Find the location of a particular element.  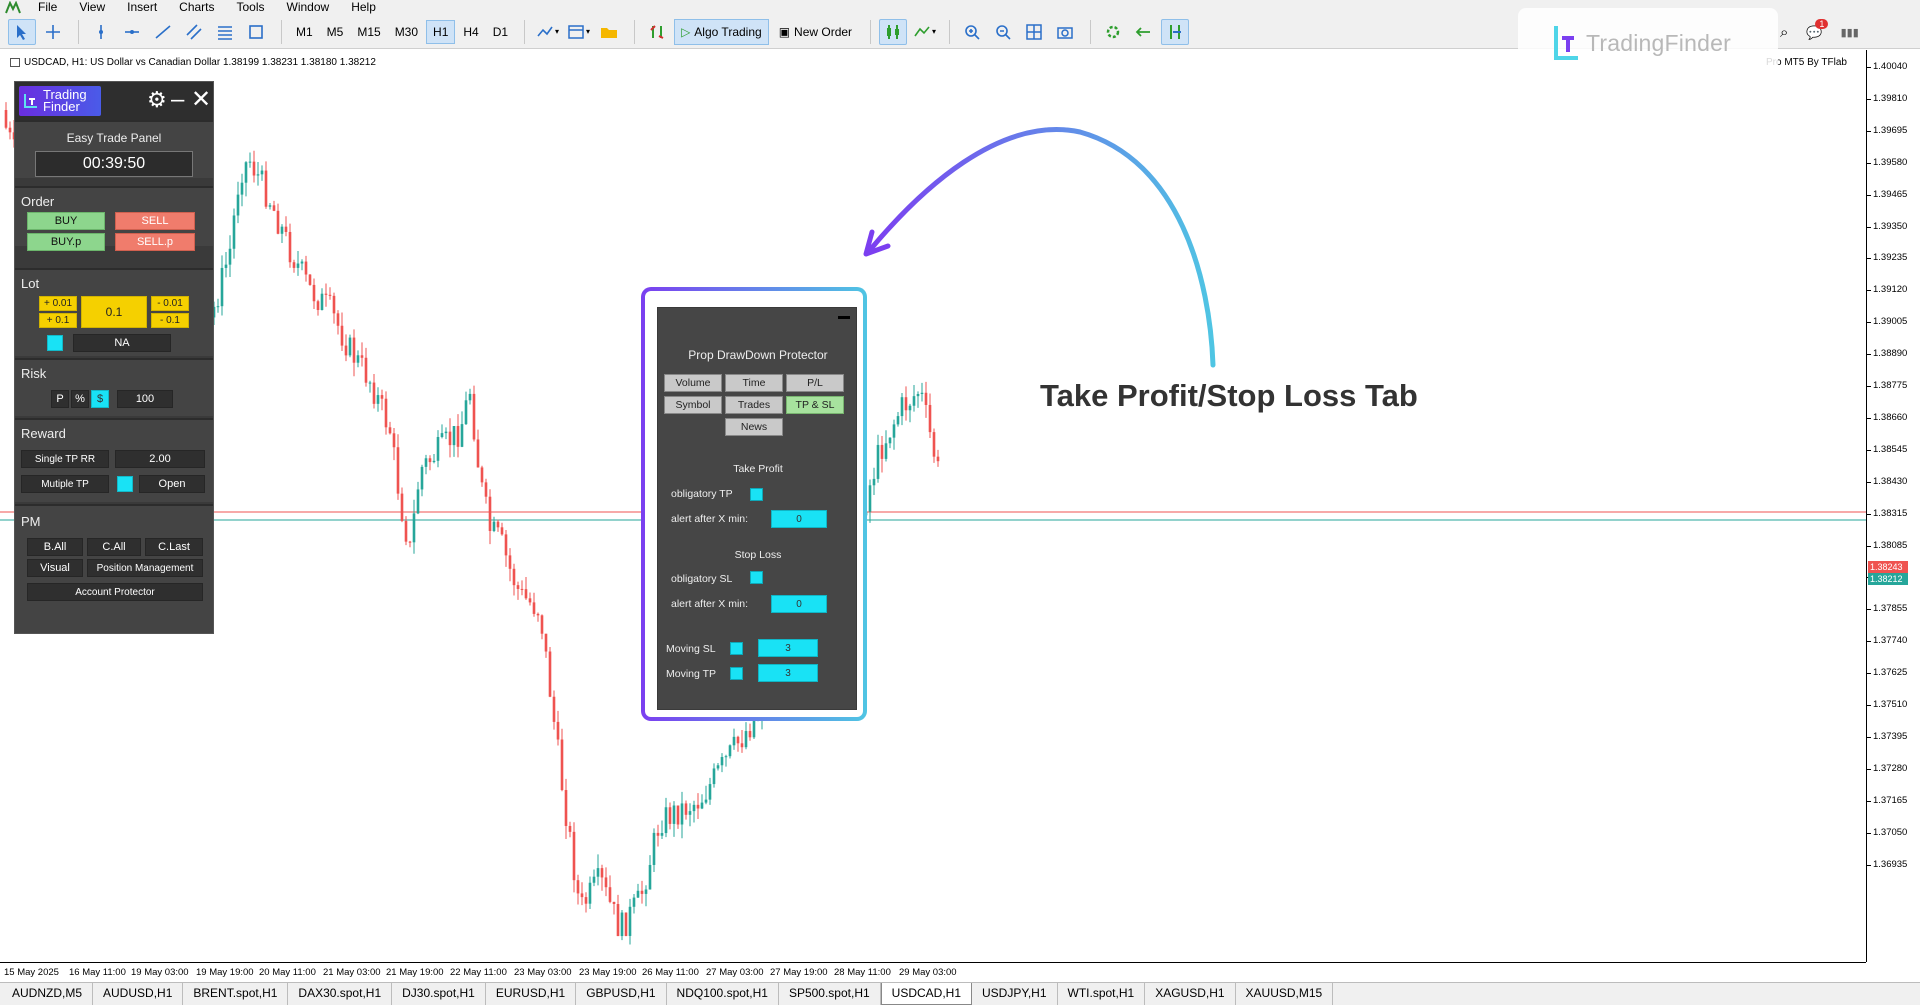

lot-plus-001-button: + 0.01 is located at coordinates (58, 303).